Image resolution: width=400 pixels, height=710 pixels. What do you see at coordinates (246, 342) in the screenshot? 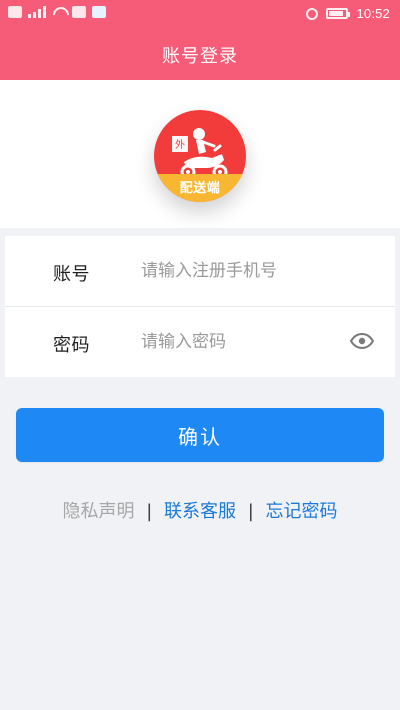
I see `password-input` at bounding box center [246, 342].